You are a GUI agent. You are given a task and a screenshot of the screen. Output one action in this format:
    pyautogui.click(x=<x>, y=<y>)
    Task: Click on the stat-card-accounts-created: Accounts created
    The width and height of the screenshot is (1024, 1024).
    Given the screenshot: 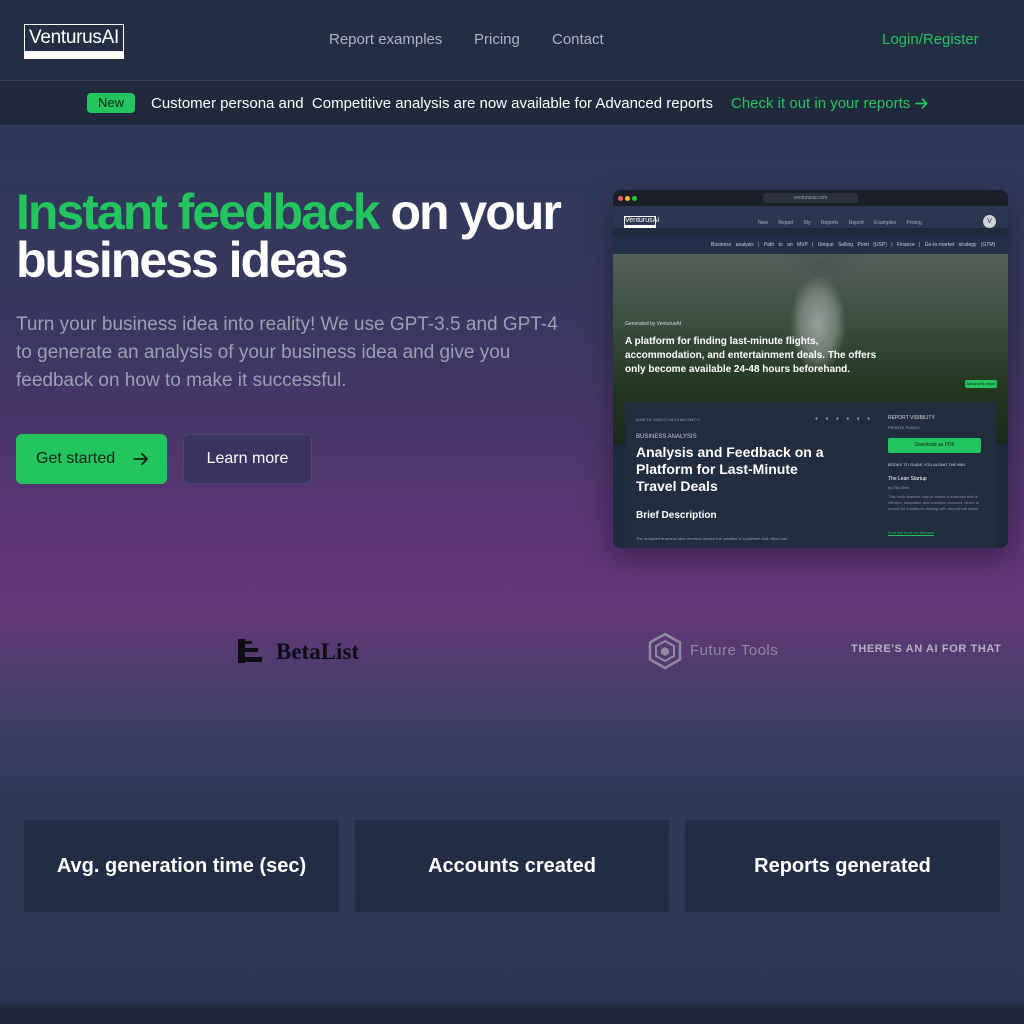 What is the action you would take?
    pyautogui.click(x=512, y=866)
    